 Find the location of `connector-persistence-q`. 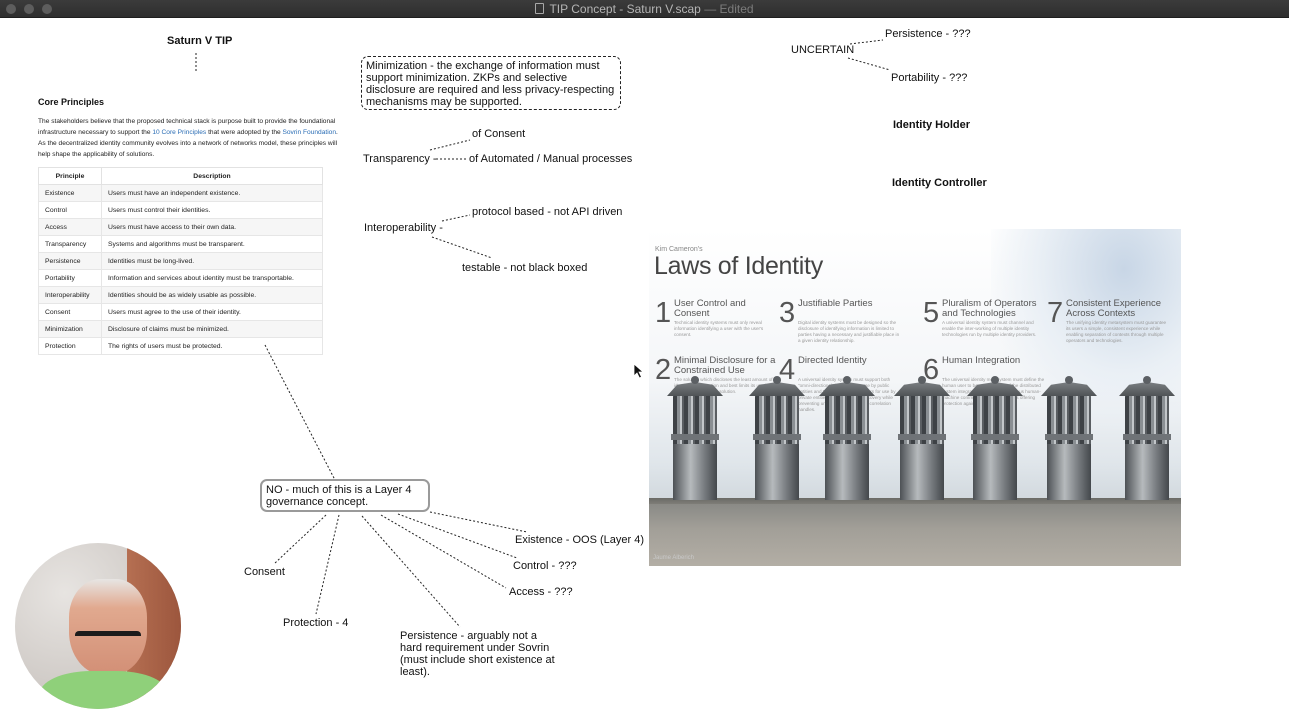

connector-persistence-q is located at coordinates (866, 42).